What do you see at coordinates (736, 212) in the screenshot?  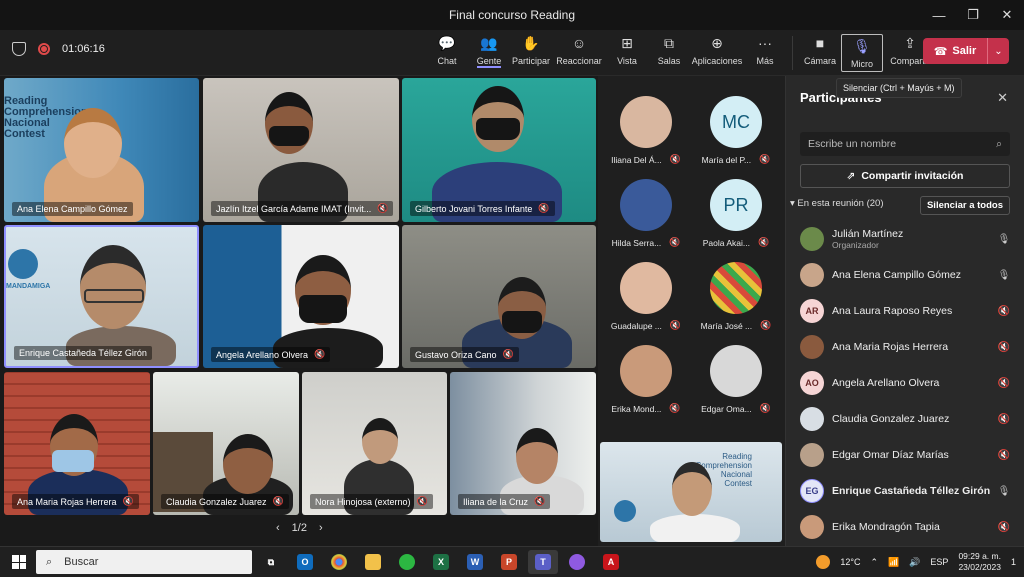 I see `gallery-participant: PR Paola Akai... 🔇` at bounding box center [736, 212].